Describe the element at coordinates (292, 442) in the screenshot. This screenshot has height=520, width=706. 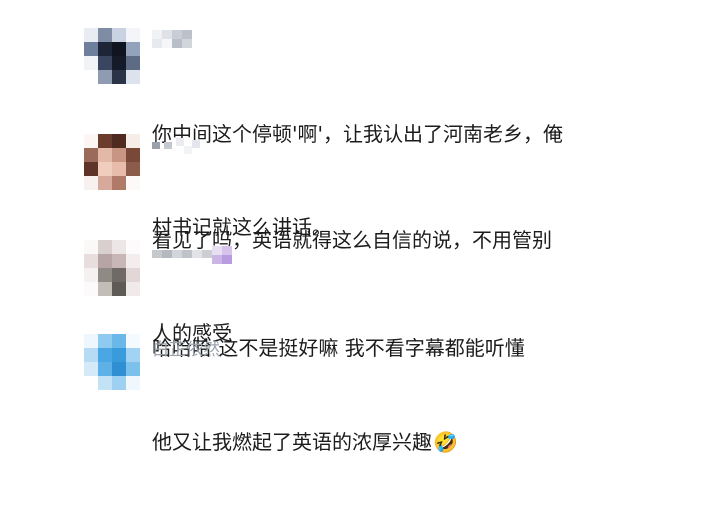
I see `comment-text-content: 他又让我燃起了英语的浓厚兴趣` at that location.